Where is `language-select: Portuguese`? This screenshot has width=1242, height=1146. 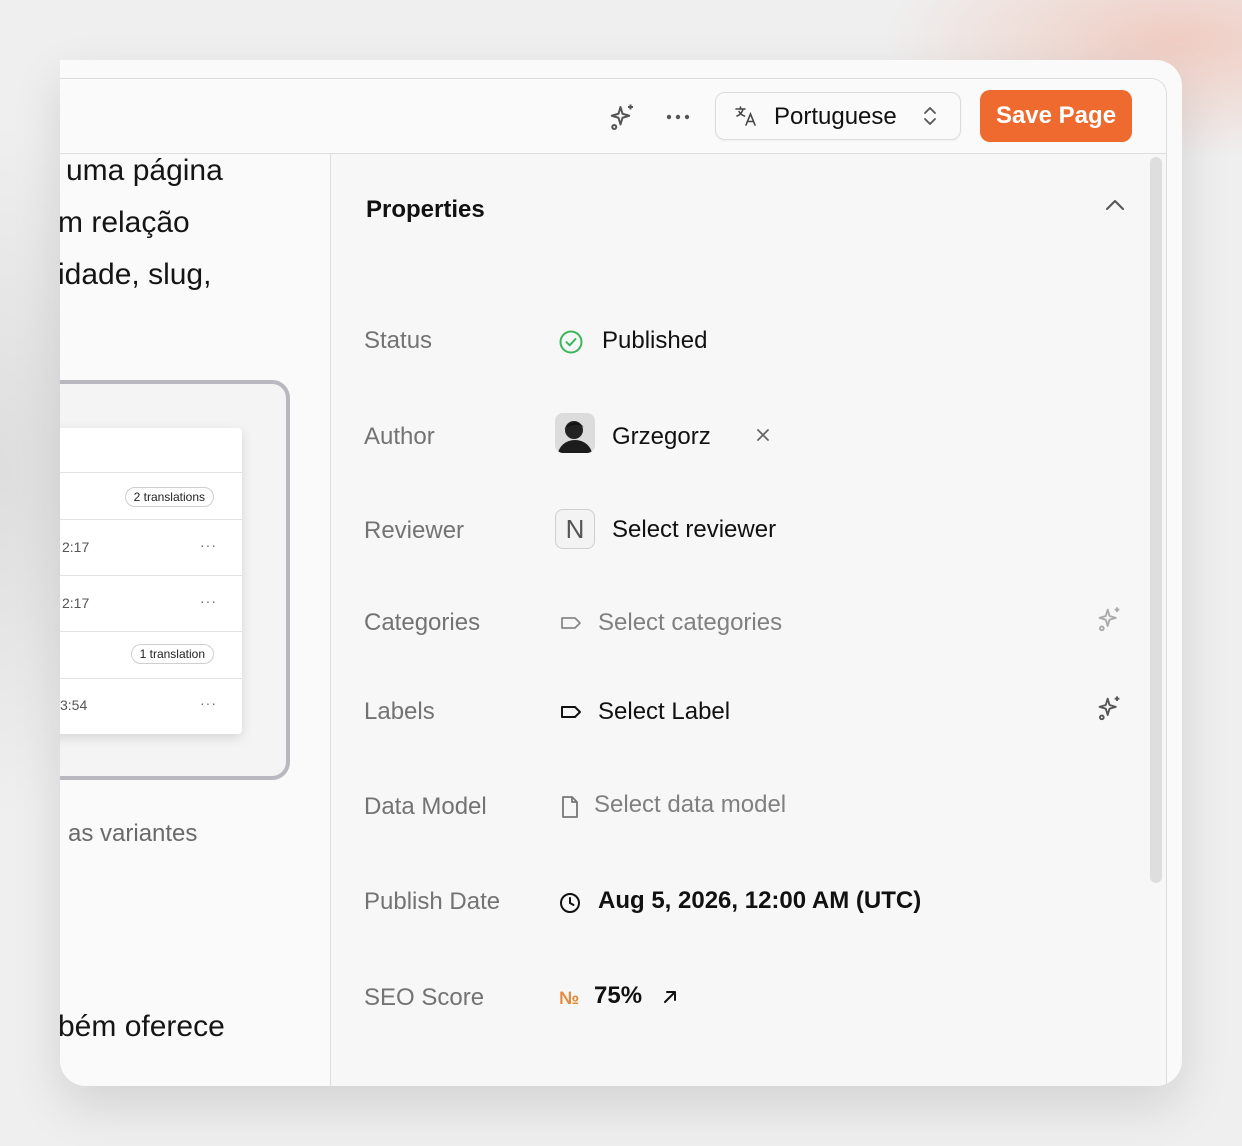
language-select: Portuguese is located at coordinates (838, 116).